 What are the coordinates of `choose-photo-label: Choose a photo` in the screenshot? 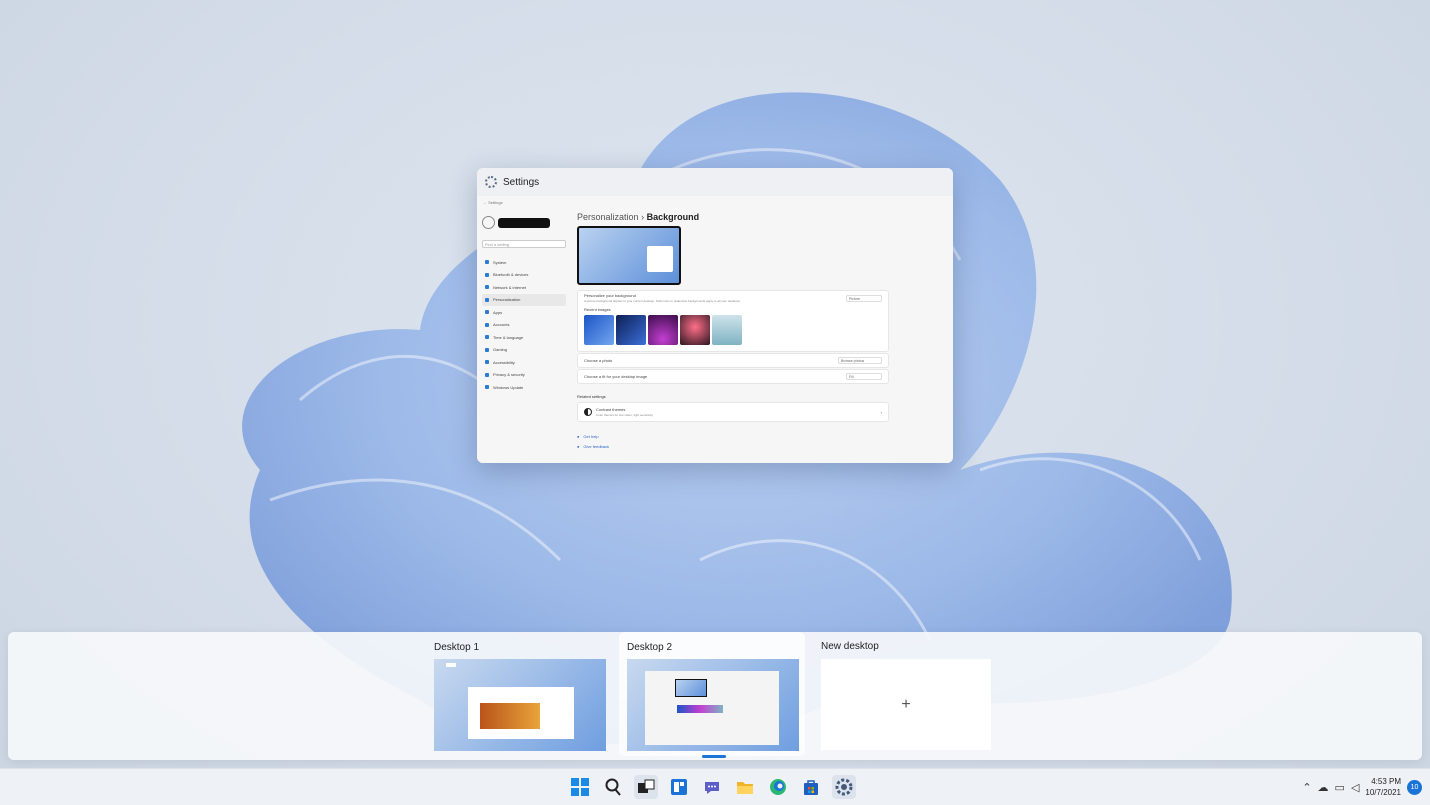 It's located at (598, 360).